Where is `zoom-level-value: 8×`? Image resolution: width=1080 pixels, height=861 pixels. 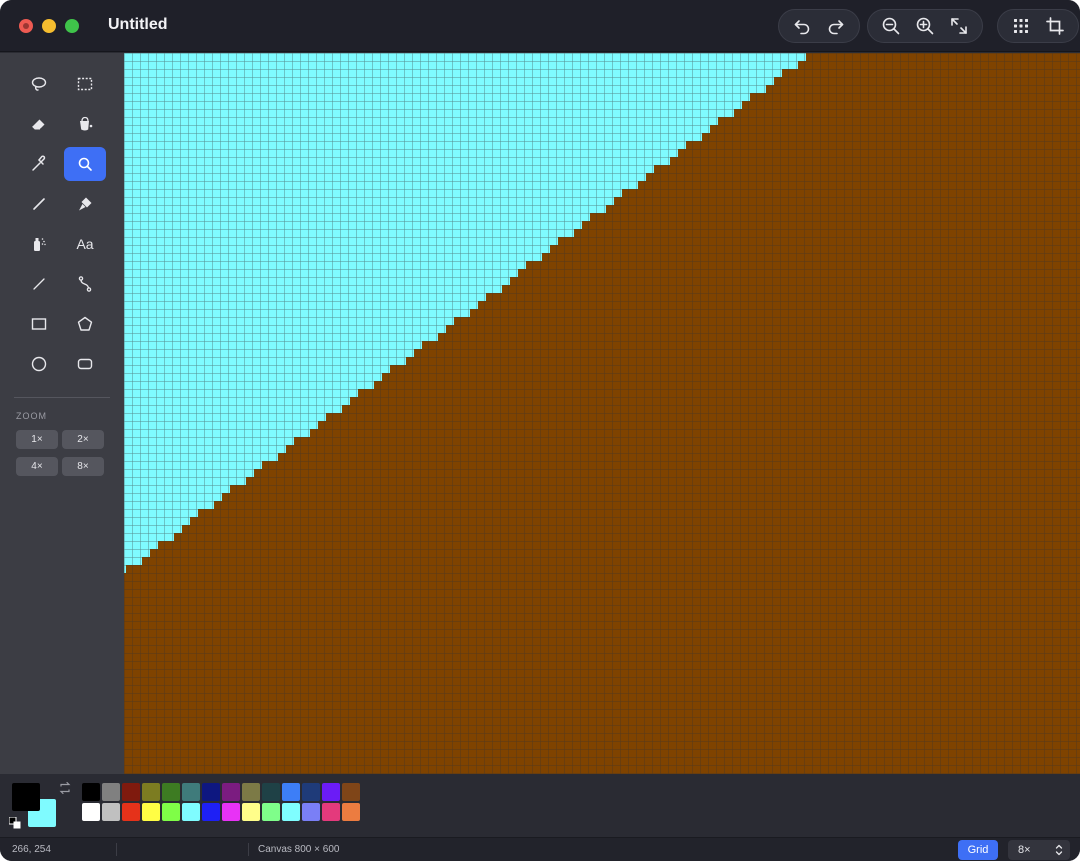
zoom-level-value: 8× is located at coordinates (1024, 850).